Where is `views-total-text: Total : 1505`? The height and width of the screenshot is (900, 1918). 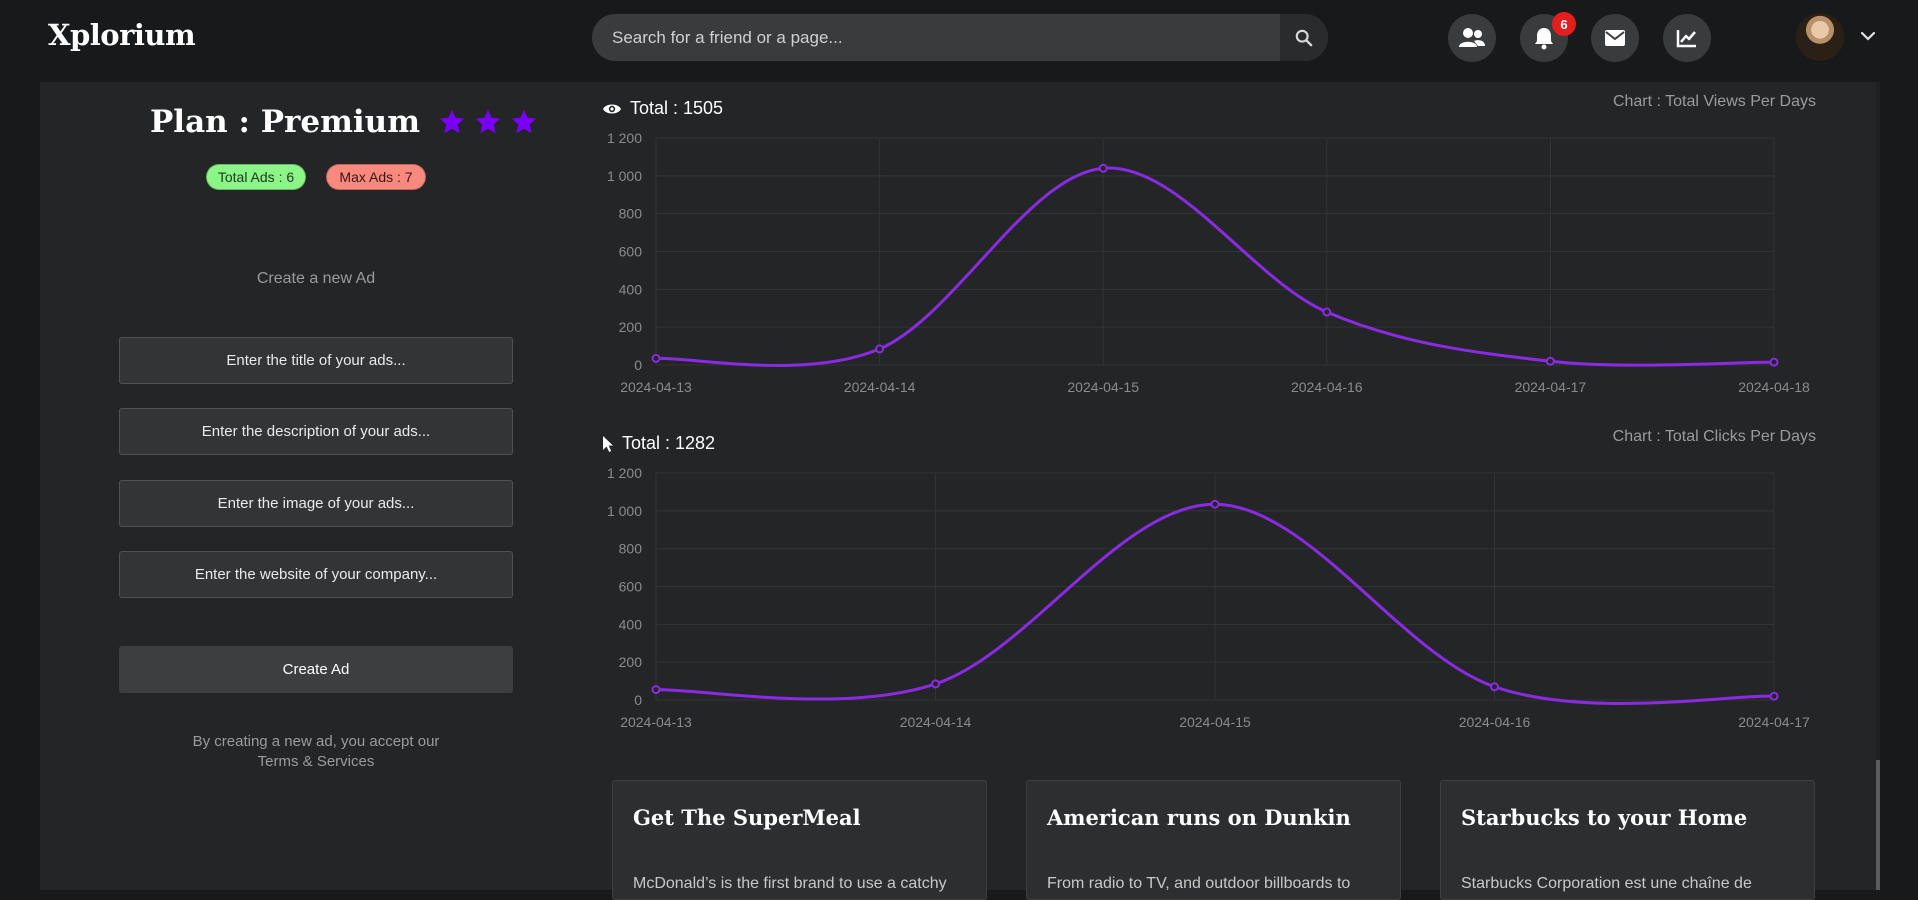
views-total-text: Total : 1505 is located at coordinates (677, 108).